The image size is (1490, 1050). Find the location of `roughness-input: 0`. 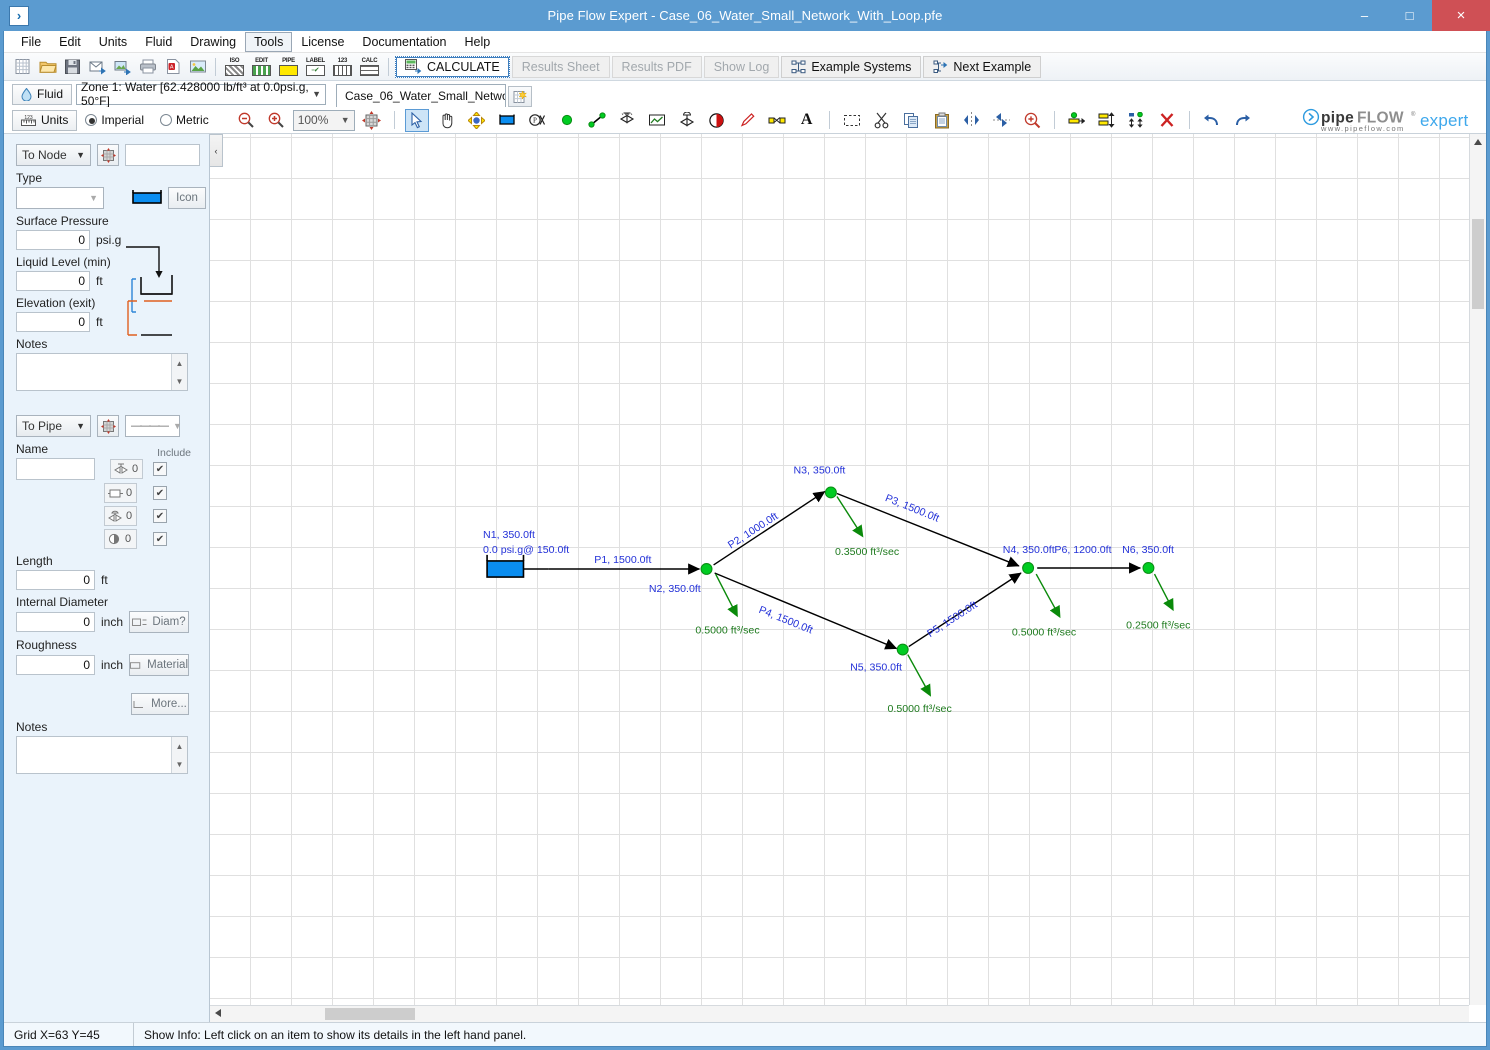

roughness-input: 0 is located at coordinates (55, 665).